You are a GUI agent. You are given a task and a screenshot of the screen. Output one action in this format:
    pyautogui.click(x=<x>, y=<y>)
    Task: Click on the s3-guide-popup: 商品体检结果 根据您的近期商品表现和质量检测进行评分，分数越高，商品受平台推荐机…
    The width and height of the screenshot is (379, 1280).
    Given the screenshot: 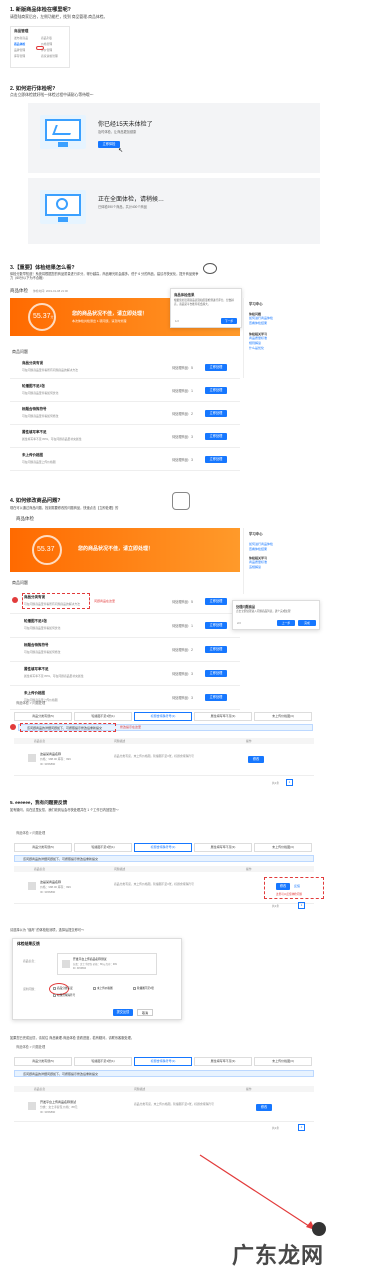 What is the action you would take?
    pyautogui.click(x=206, y=308)
    